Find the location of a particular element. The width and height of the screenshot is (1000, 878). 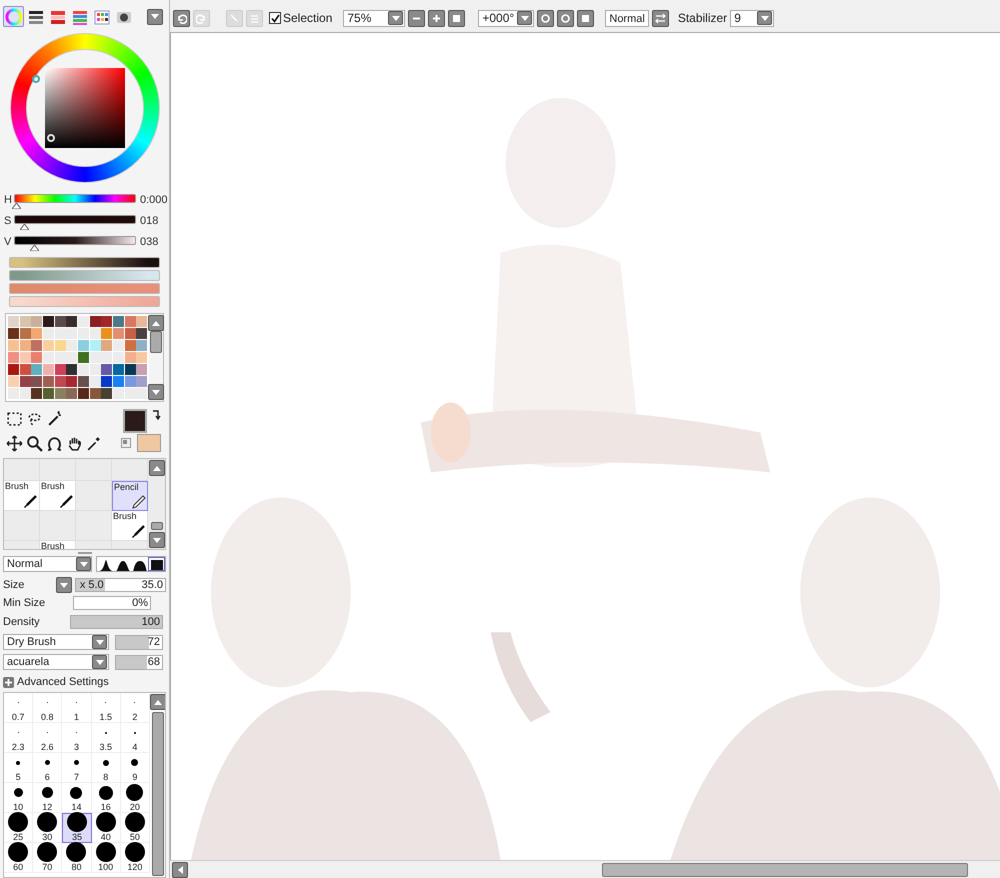

density-slider: 100 is located at coordinates (116, 622).